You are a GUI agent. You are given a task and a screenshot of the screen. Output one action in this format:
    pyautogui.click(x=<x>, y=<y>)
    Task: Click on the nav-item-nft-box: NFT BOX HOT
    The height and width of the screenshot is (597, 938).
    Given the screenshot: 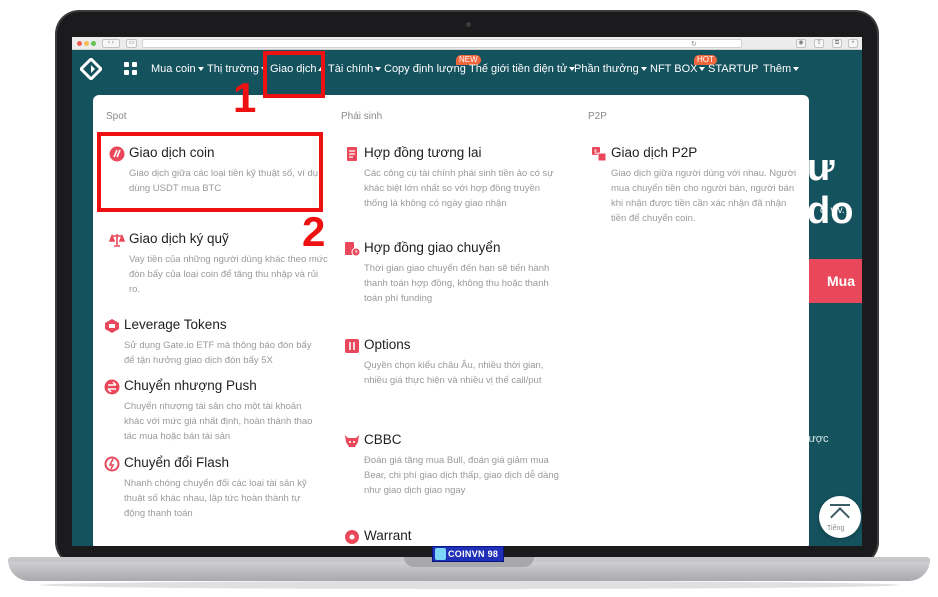 What is the action you would take?
    pyautogui.click(x=683, y=65)
    